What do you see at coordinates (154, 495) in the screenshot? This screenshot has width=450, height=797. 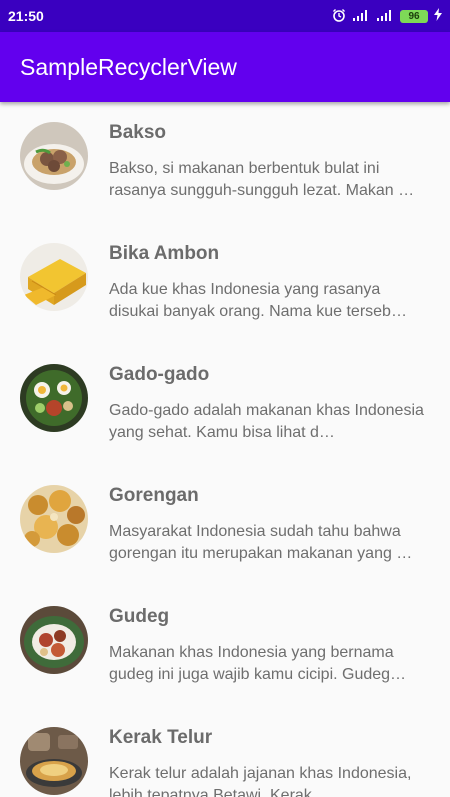 I see `item-title: Gorengan` at bounding box center [154, 495].